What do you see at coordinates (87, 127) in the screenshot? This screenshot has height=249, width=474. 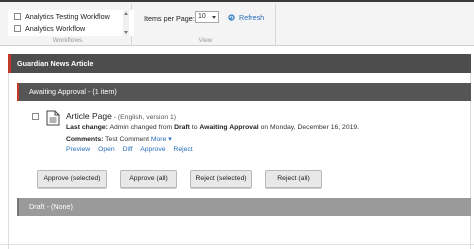 I see `last-change-label: Last change:` at bounding box center [87, 127].